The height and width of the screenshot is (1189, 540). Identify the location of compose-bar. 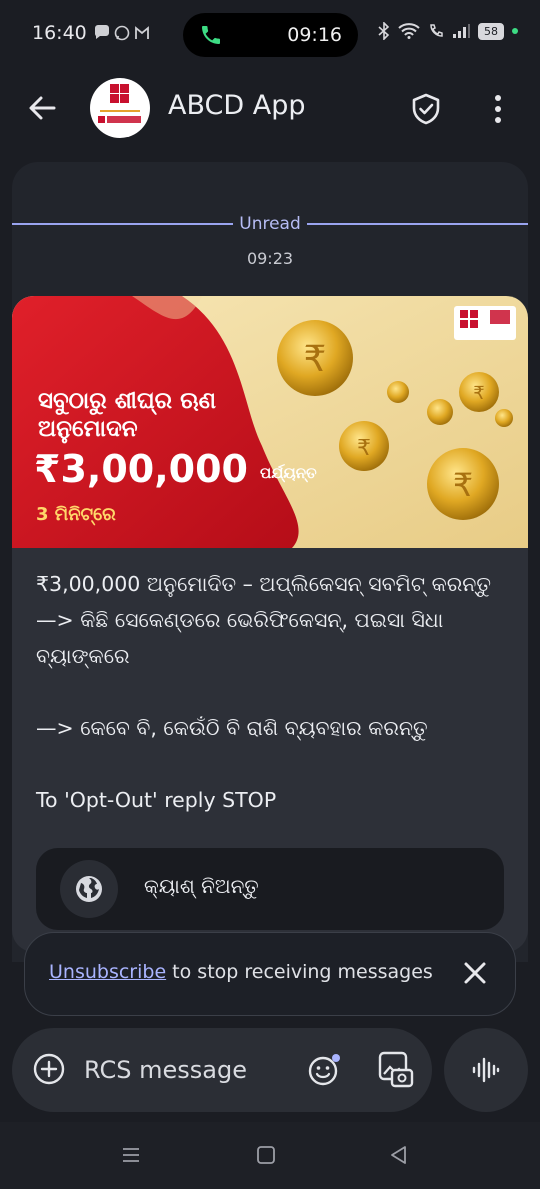
(222, 1070).